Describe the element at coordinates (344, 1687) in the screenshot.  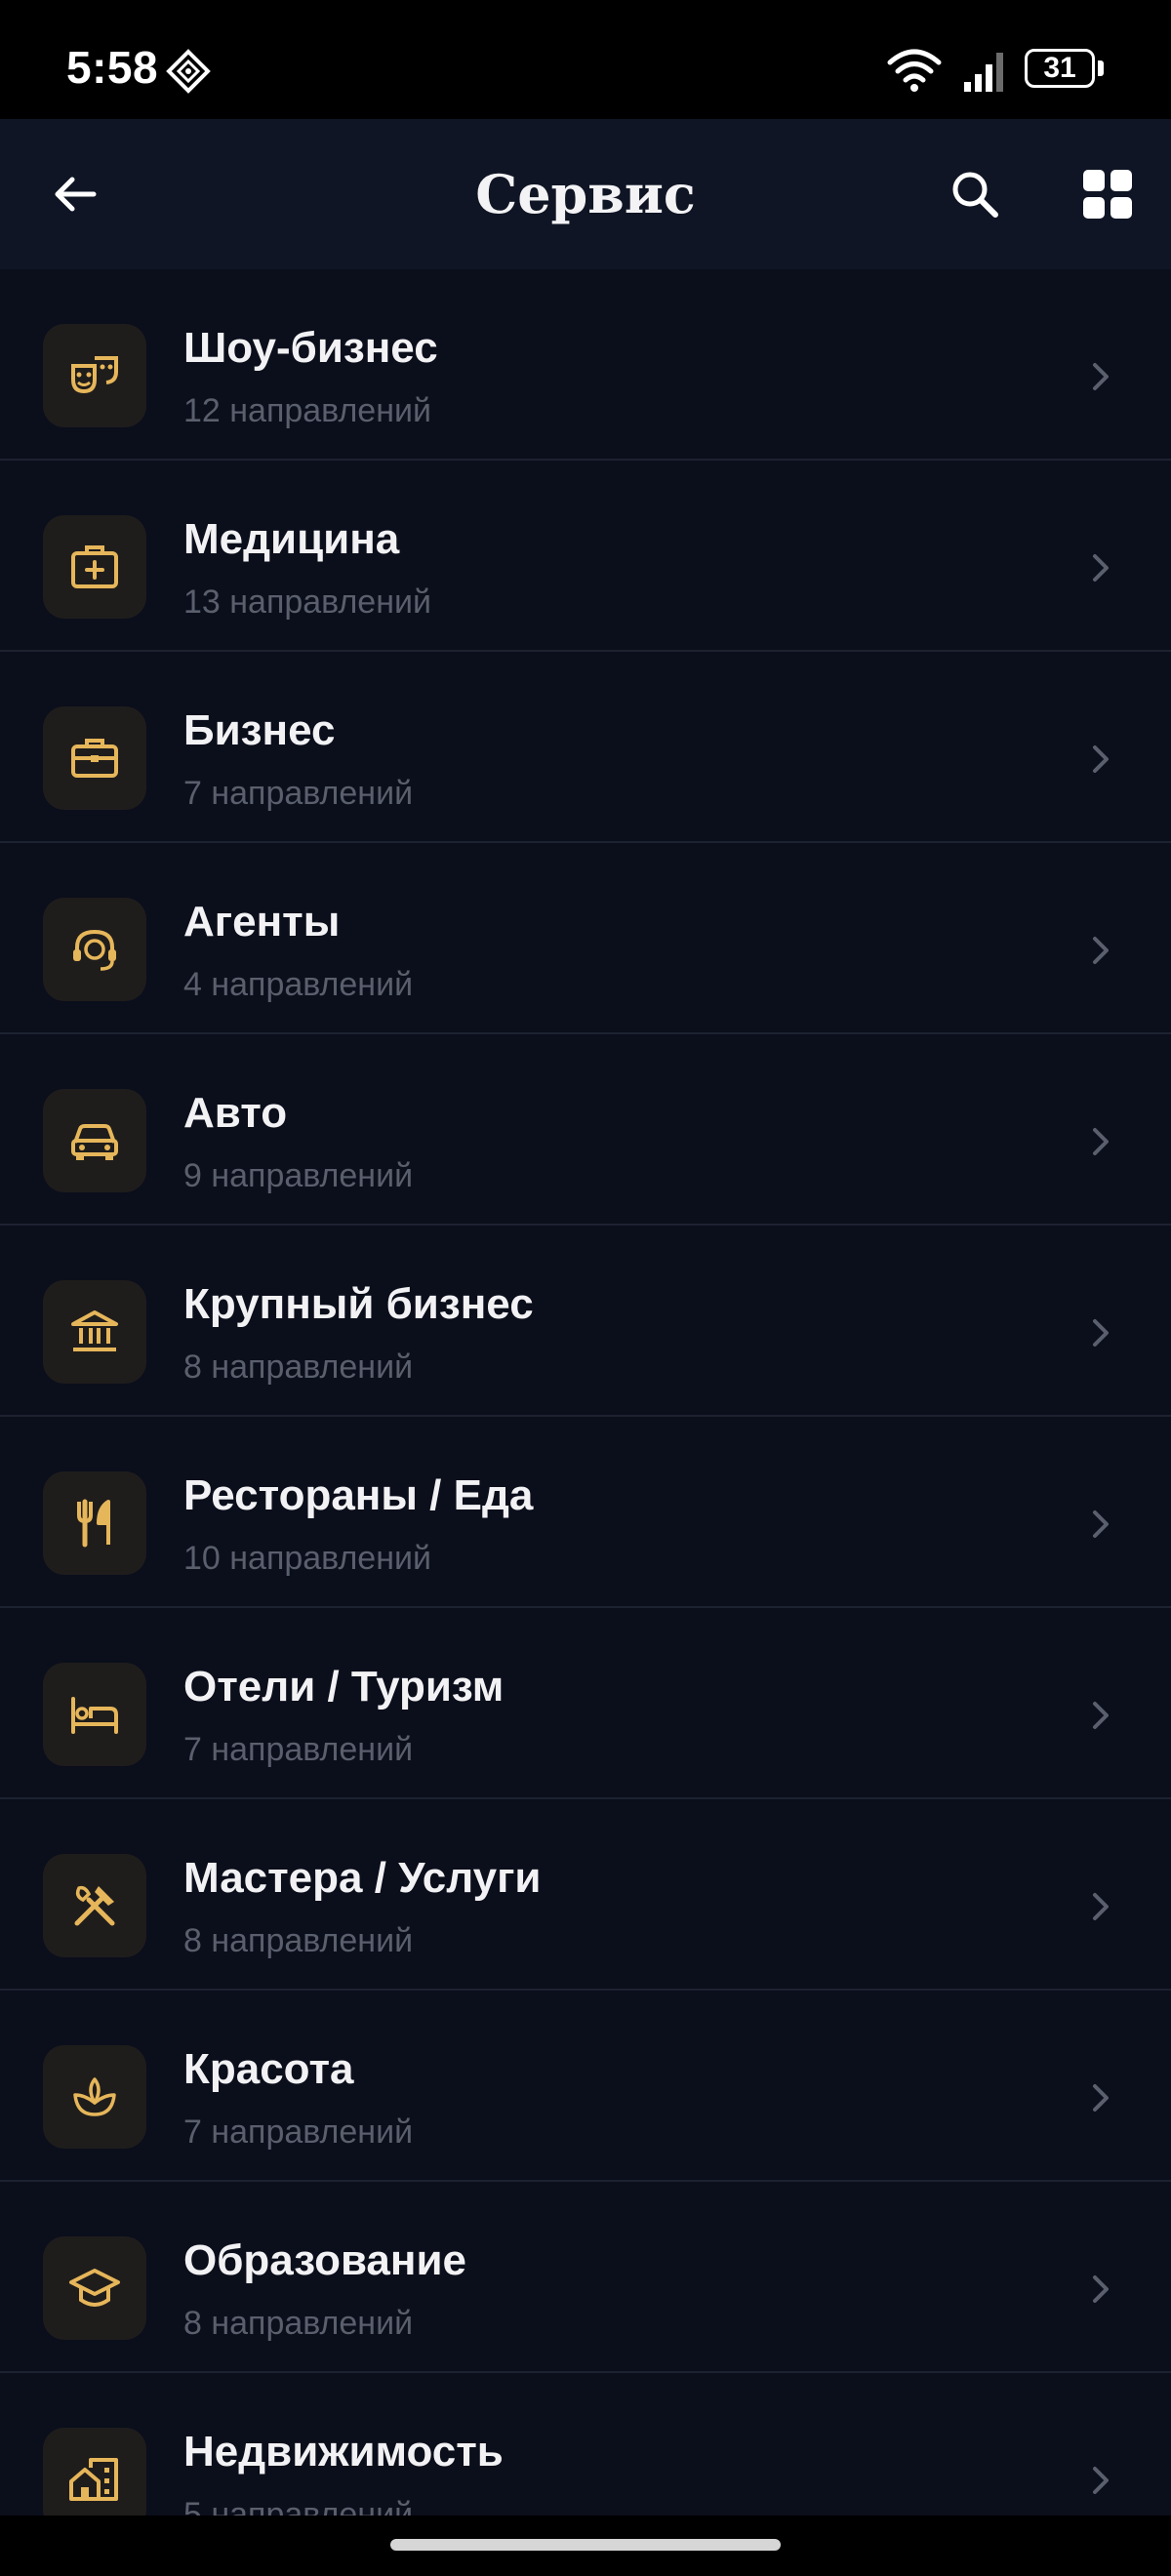
I see `category-title: Отели / Туризм` at that location.